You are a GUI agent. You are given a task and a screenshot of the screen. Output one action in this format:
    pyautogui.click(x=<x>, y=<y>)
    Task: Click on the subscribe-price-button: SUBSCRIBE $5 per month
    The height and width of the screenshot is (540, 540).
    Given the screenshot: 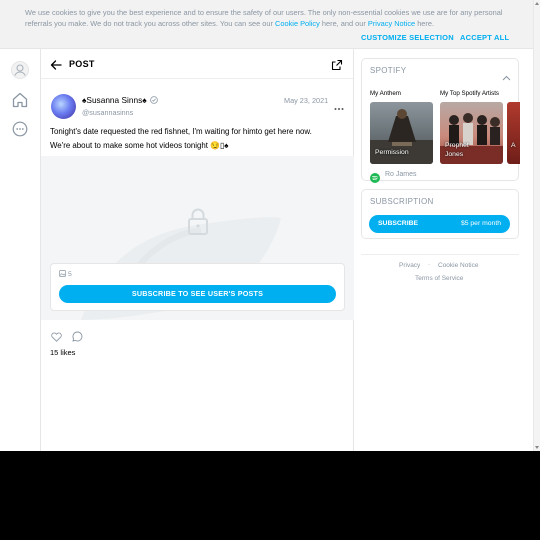 What is the action you would take?
    pyautogui.click(x=439, y=224)
    